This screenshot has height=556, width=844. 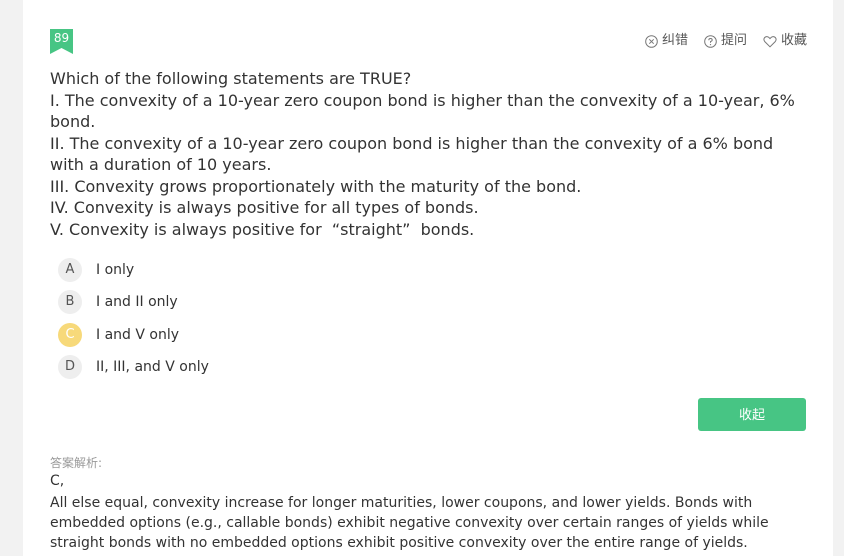 I want to click on option-b: B I and II only, so click(x=133, y=302).